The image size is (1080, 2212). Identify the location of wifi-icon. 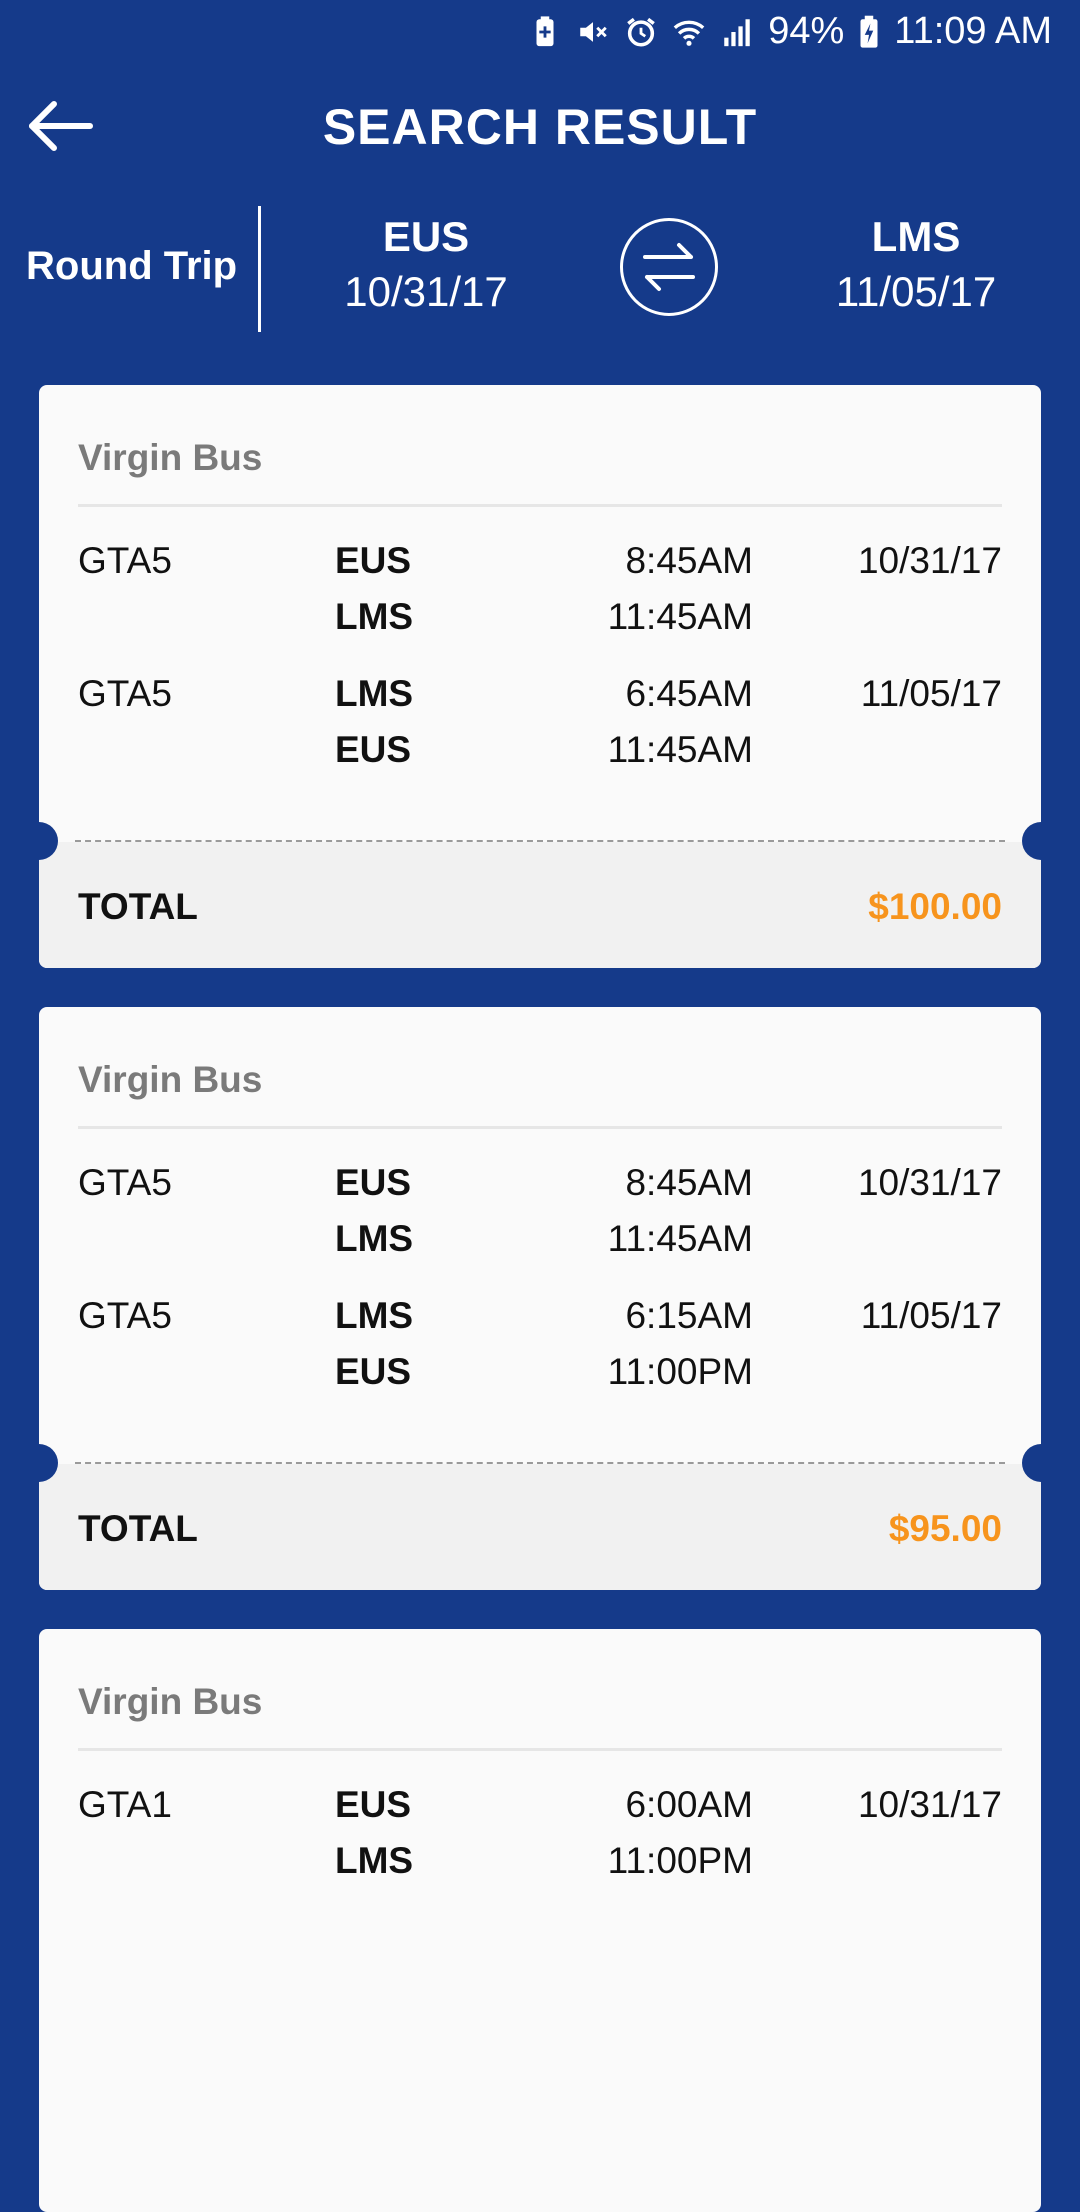
(689, 32).